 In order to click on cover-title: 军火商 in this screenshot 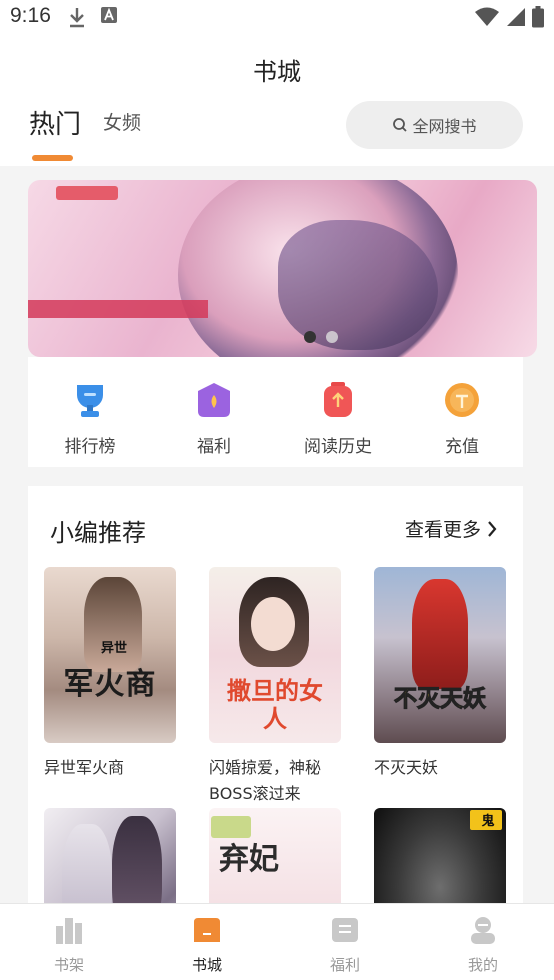, I will do `click(110, 684)`.